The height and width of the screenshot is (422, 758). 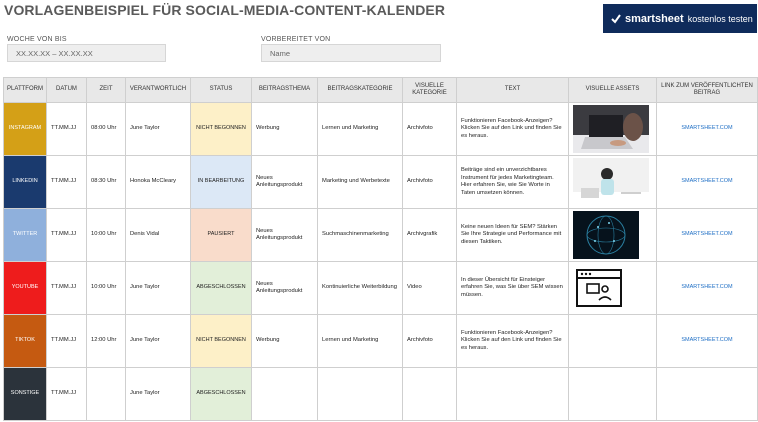 I want to click on category-cell: Suchmaschinenmarketing, so click(x=360, y=235).